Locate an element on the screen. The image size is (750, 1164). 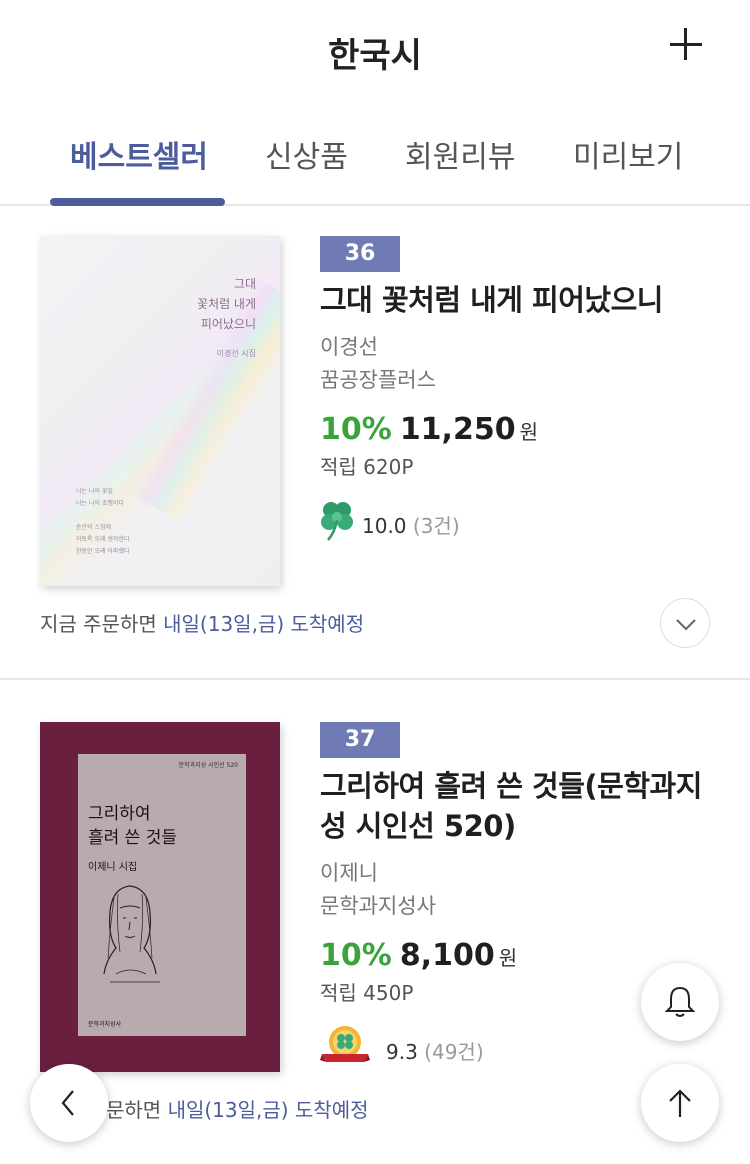
tab-member-reviews: 회원리뷰 is located at coordinates (460, 154).